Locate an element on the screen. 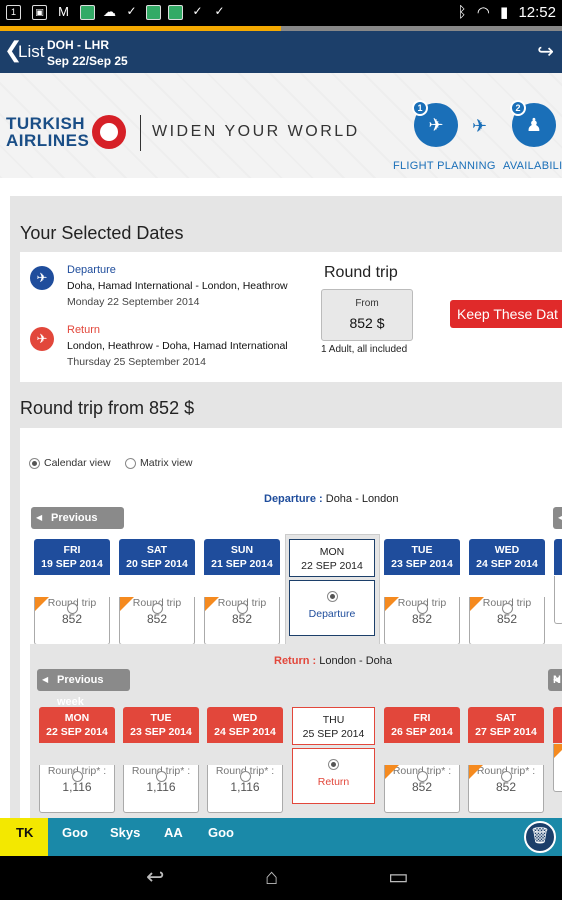  day-date: 22 SEP 2014 is located at coordinates (77, 732).